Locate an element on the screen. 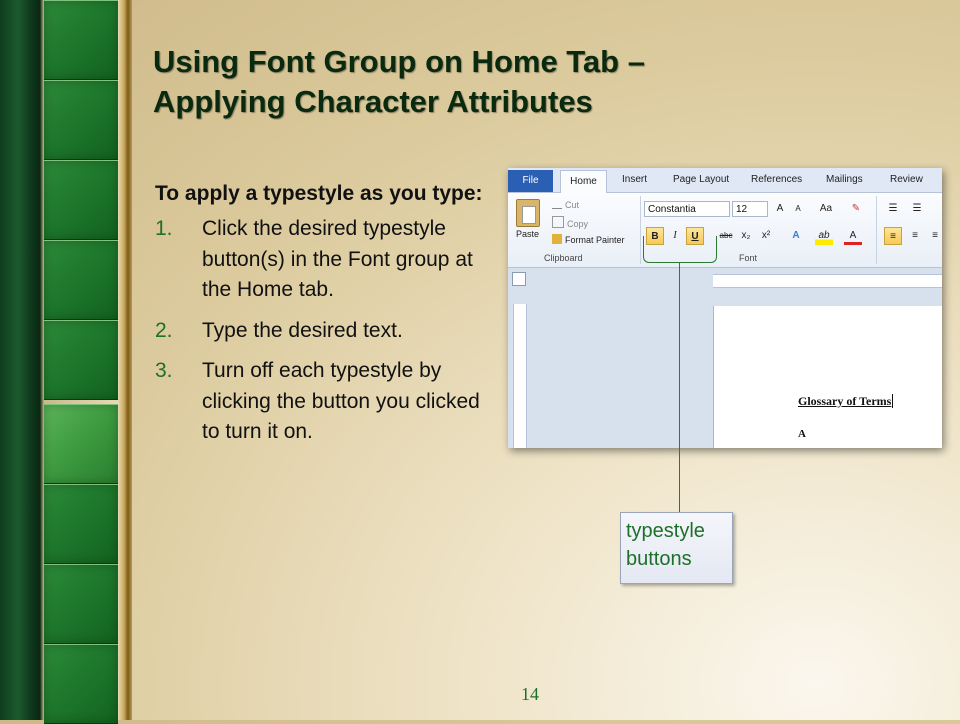  tab-references: References is located at coordinates (776, 179).